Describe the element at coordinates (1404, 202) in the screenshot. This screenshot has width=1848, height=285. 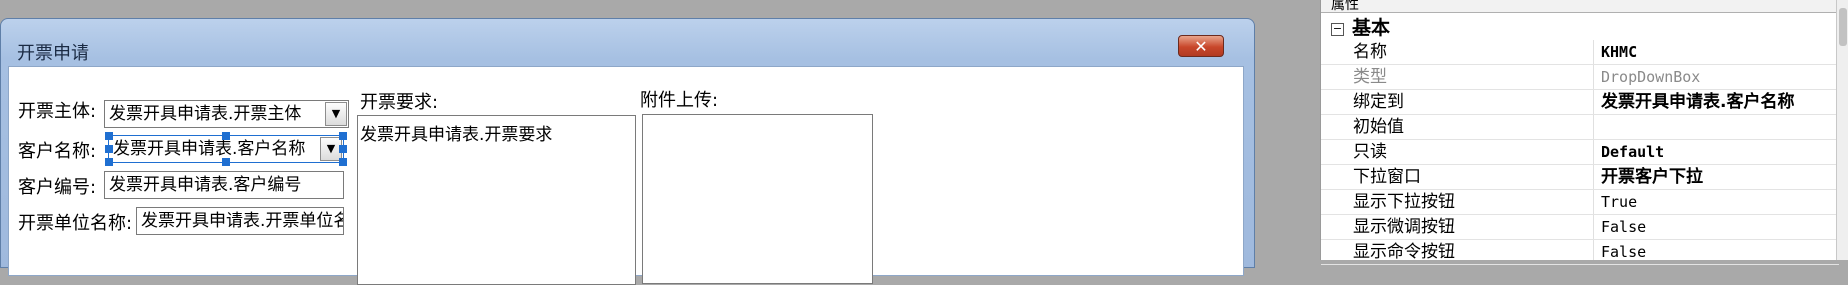
I see `property-name: 显示下拉按钮` at that location.